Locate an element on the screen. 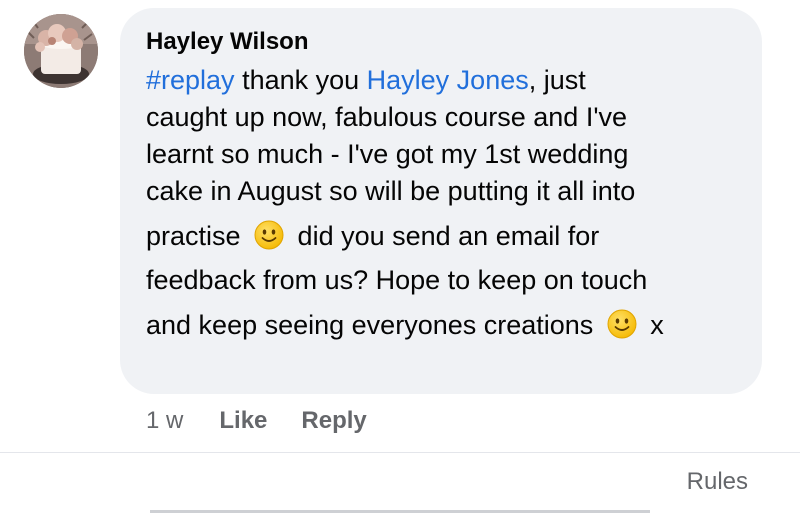  comment-text-segment: learnt so much - I've got my 1st wedding is located at coordinates (387, 154).